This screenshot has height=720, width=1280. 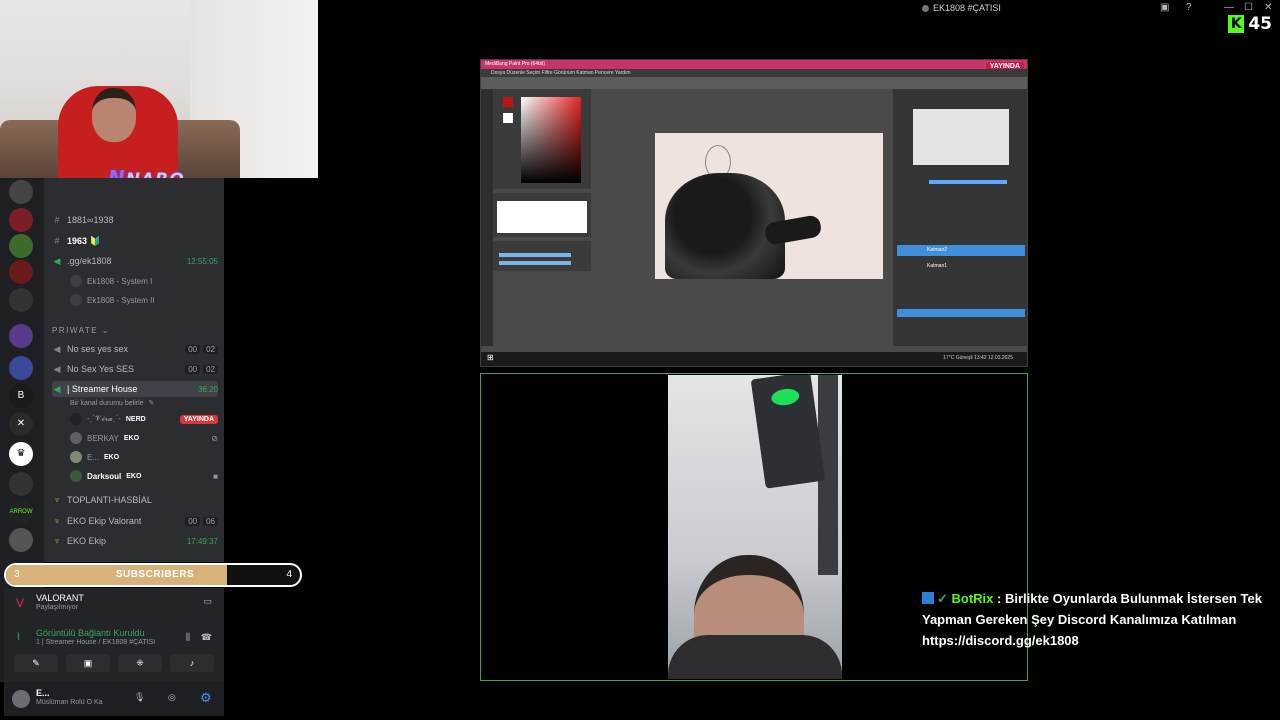 I want to click on kick-viewer-badge: K 45, so click(x=1250, y=24).